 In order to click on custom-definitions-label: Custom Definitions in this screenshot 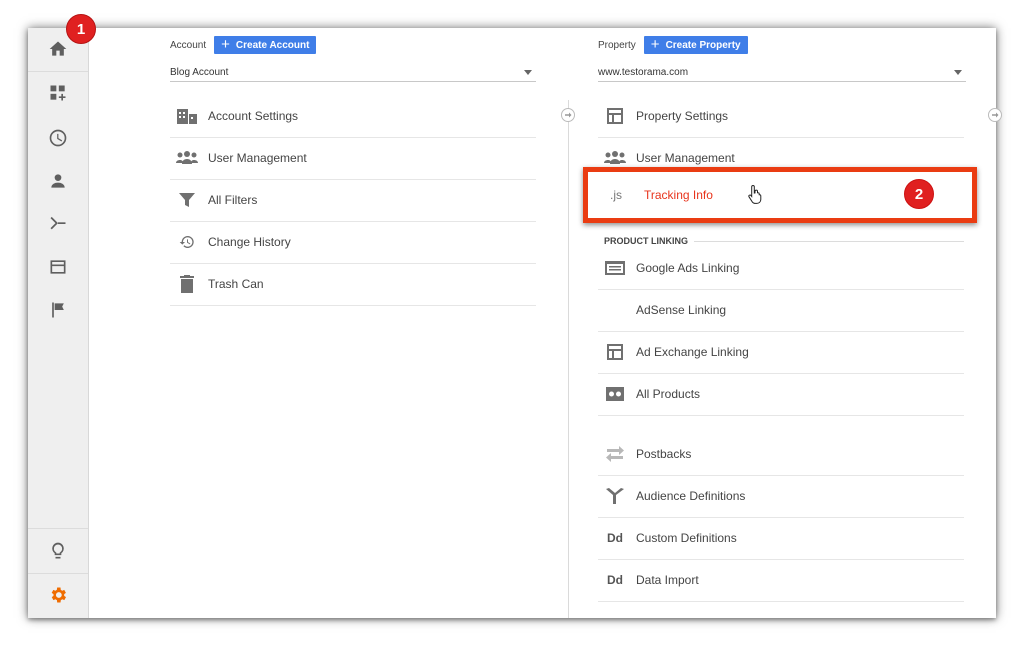, I will do `click(686, 538)`.